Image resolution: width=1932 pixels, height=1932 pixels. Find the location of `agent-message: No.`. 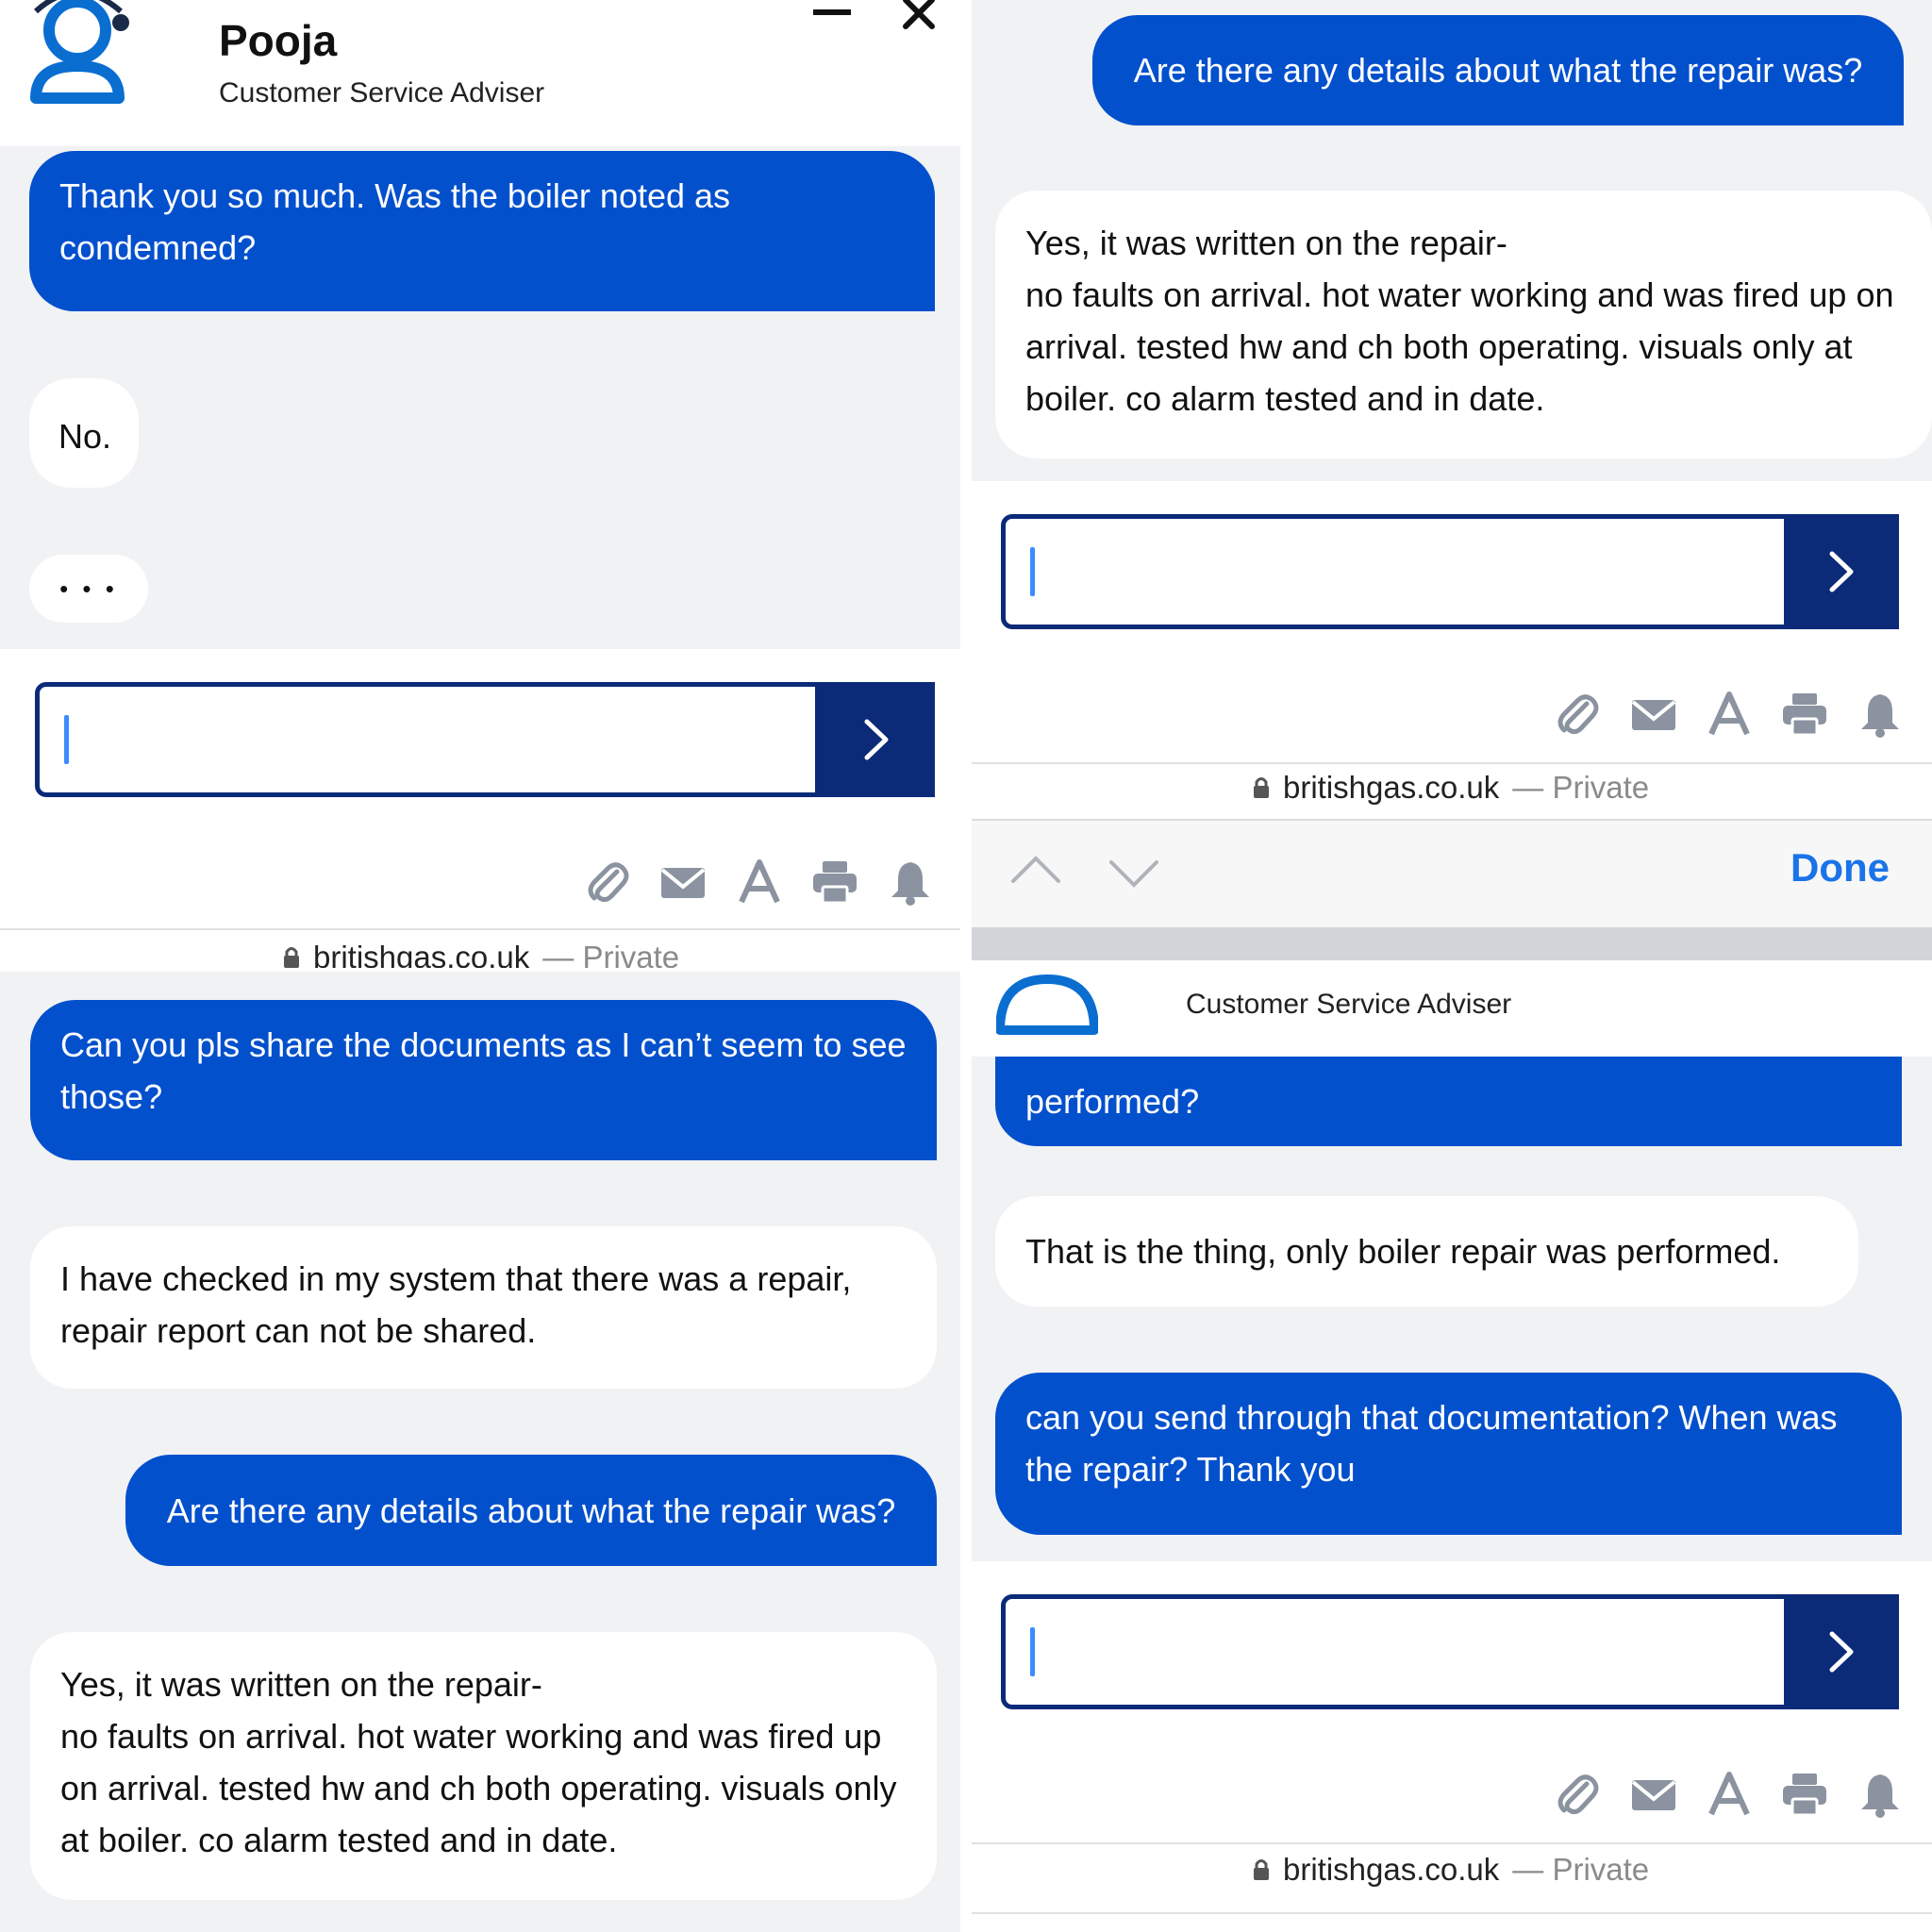

agent-message: No. is located at coordinates (84, 433).